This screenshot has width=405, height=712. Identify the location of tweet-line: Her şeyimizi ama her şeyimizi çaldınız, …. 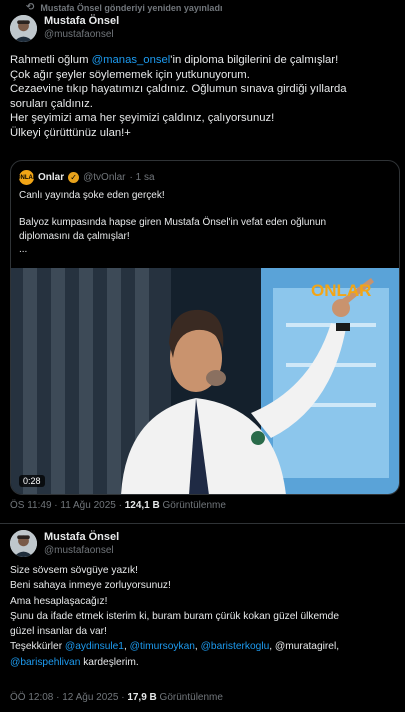
(142, 118).